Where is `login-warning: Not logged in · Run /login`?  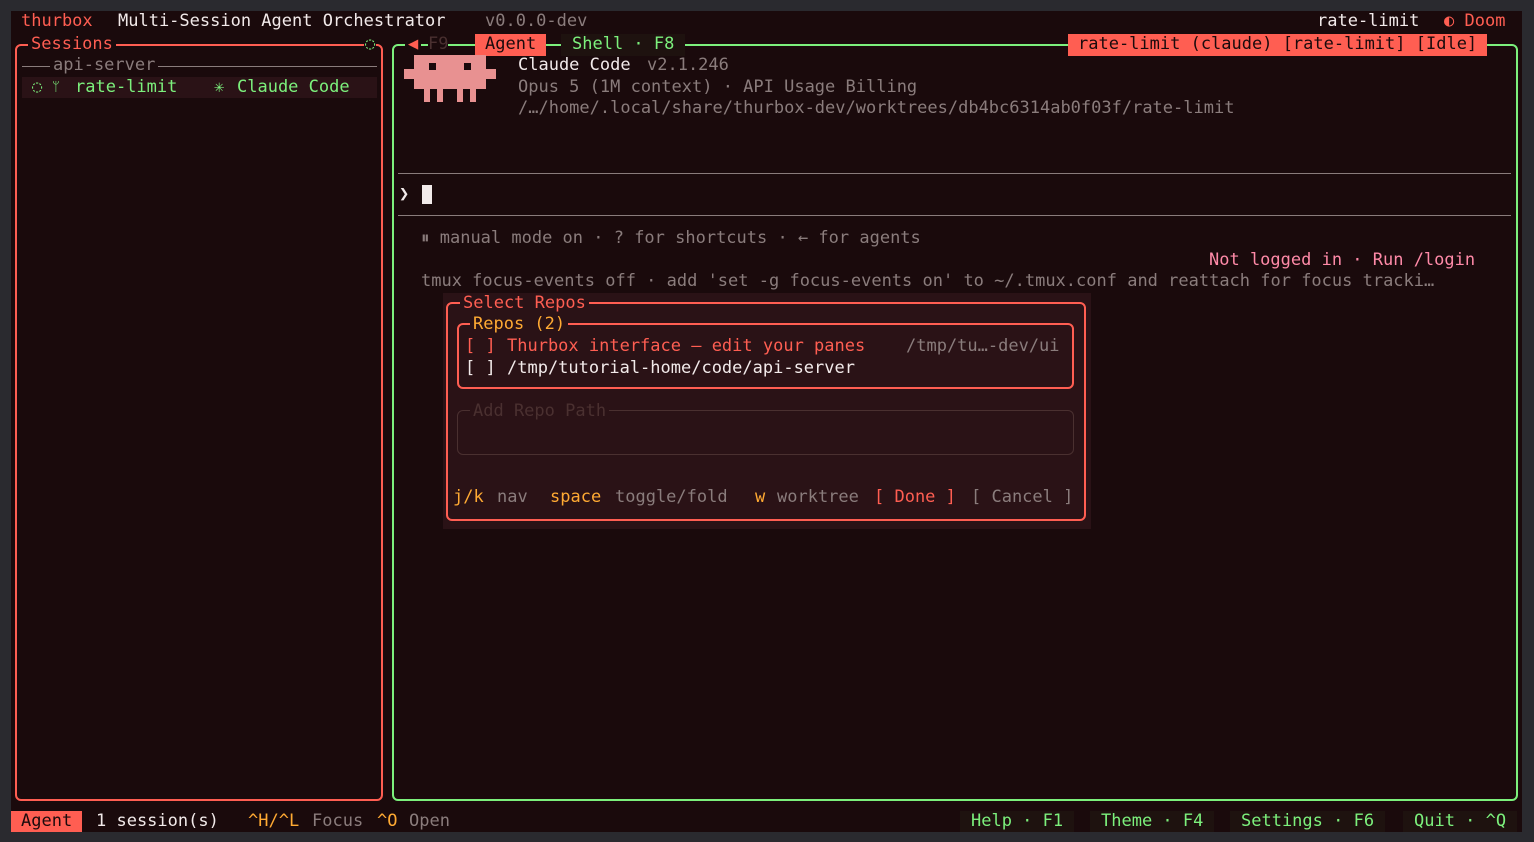 login-warning: Not logged in · Run /login is located at coordinates (1342, 261).